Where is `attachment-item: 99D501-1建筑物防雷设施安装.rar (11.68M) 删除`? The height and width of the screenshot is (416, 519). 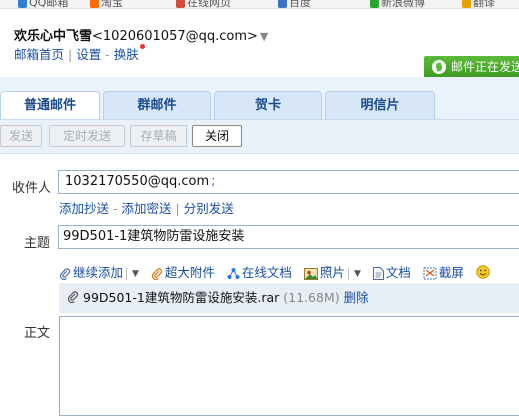 attachment-item: 99D501-1建筑物防雷设施安装.rar (11.68M) 删除 is located at coordinates (289, 298).